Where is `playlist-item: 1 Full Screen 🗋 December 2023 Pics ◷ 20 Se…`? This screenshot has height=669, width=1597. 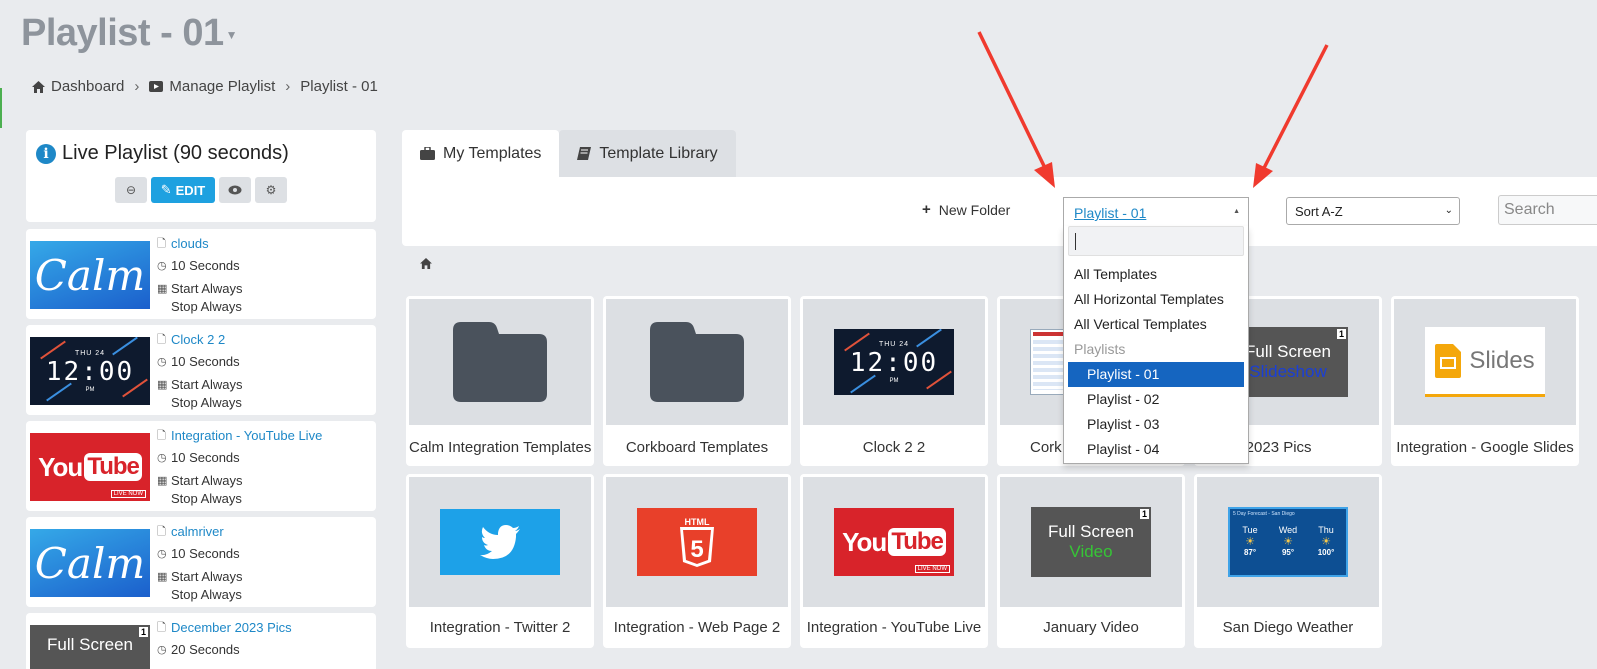
playlist-item: 1 Full Screen 🗋 December 2023 Pics ◷ 20 Se… is located at coordinates (201, 641).